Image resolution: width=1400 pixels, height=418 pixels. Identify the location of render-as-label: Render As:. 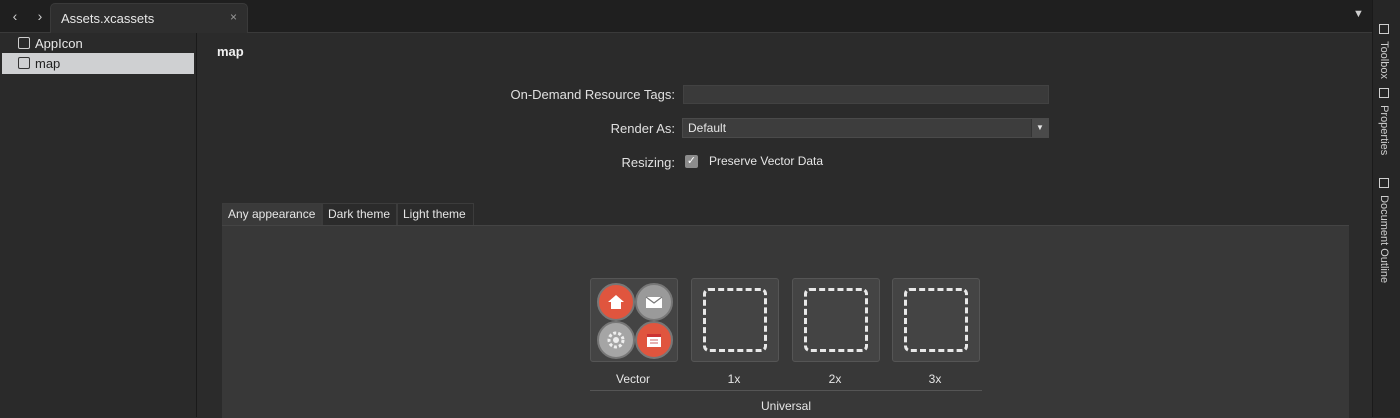
(642, 128).